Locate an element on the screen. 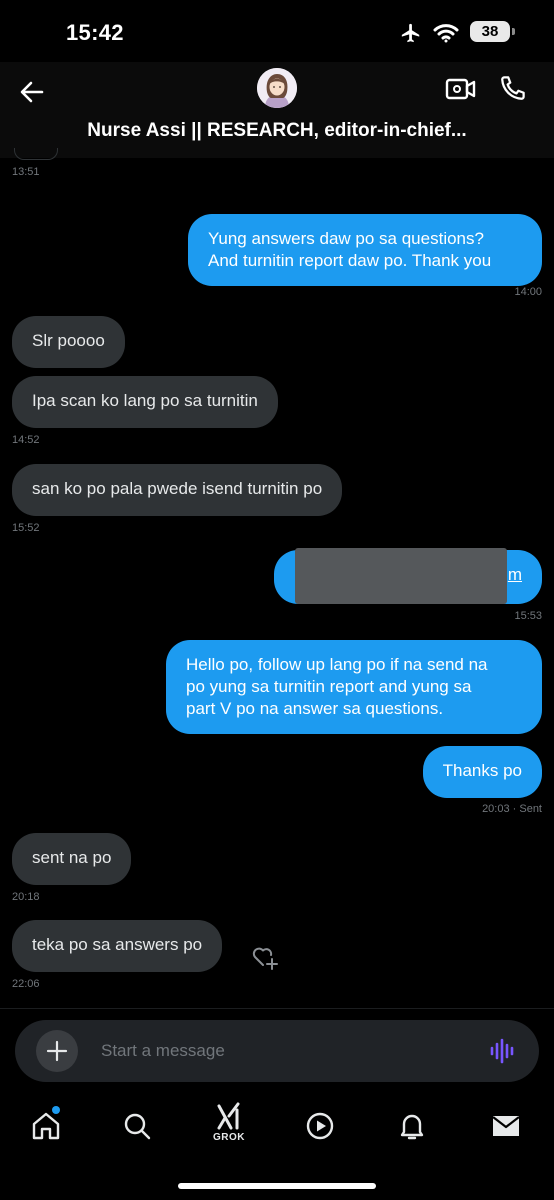 The height and width of the screenshot is (1200, 554). message-link: m is located at coordinates (515, 574).